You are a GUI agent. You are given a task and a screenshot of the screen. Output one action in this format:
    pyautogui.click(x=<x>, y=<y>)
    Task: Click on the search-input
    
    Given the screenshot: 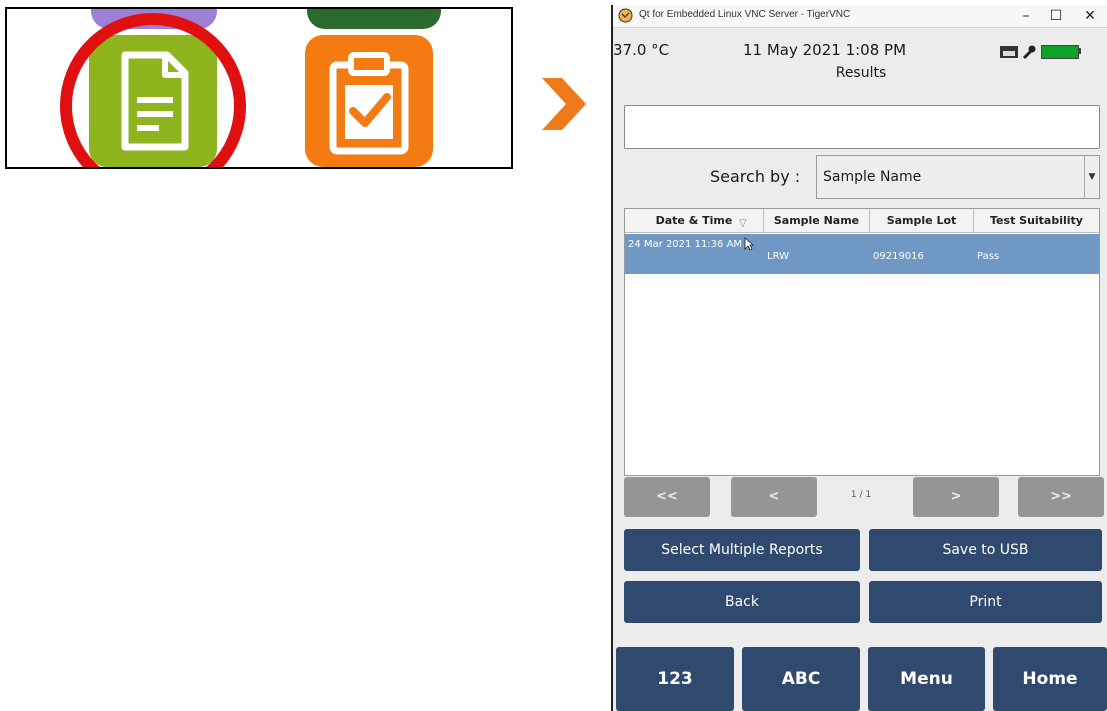 What is the action you would take?
    pyautogui.click(x=862, y=127)
    